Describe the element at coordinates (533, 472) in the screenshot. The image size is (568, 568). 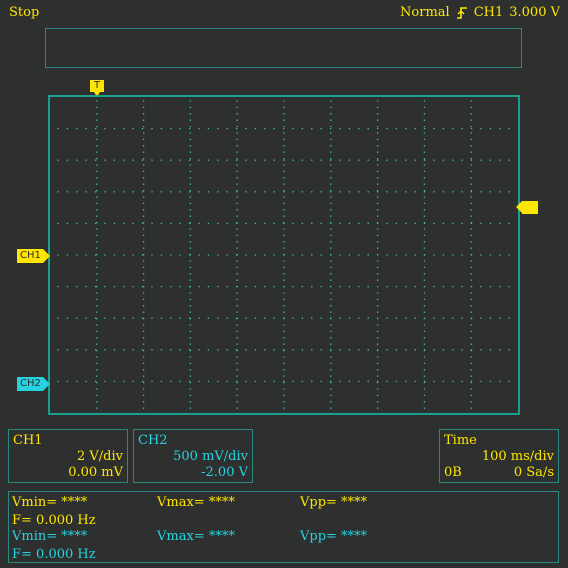
I see `sample-rate: 0 Sa/s` at that location.